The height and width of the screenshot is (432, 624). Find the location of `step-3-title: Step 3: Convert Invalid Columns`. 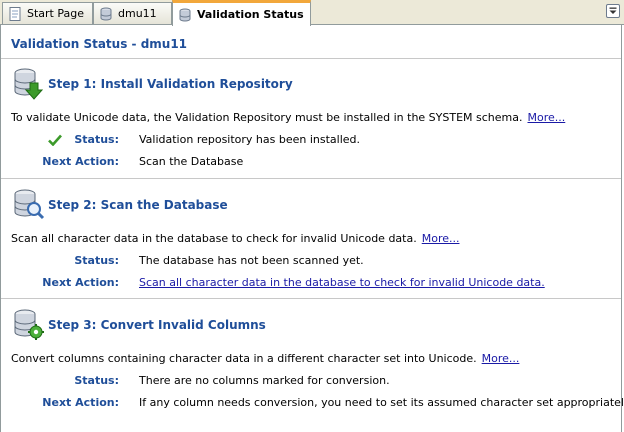

step-3-title: Step 3: Convert Invalid Columns is located at coordinates (157, 325).